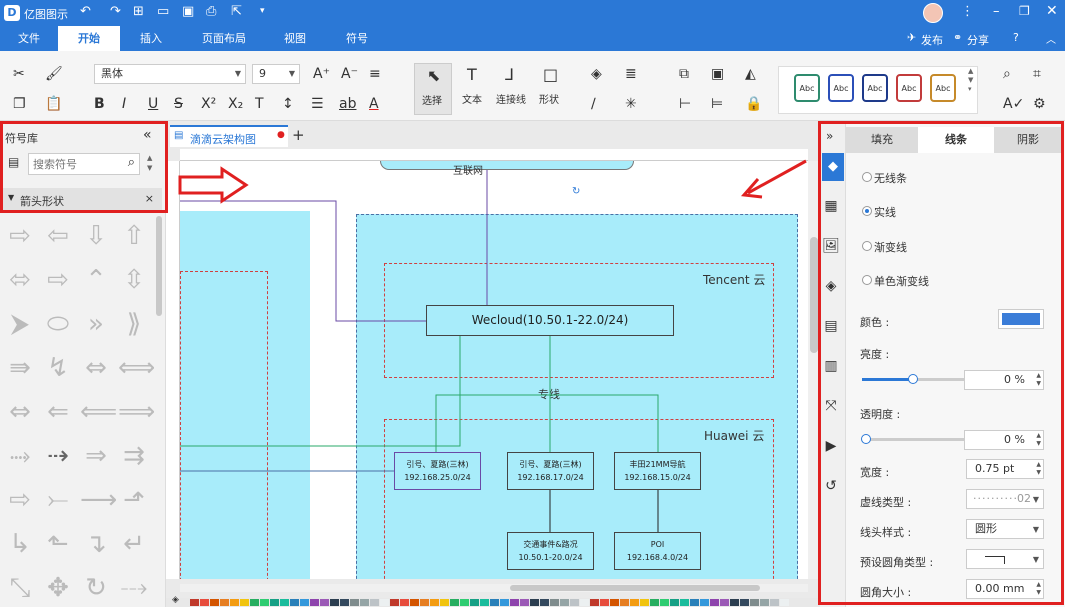 This screenshot has width=1065, height=607. Describe the element at coordinates (20, 324) in the screenshot. I see `pentagon-shape: ⮞` at that location.